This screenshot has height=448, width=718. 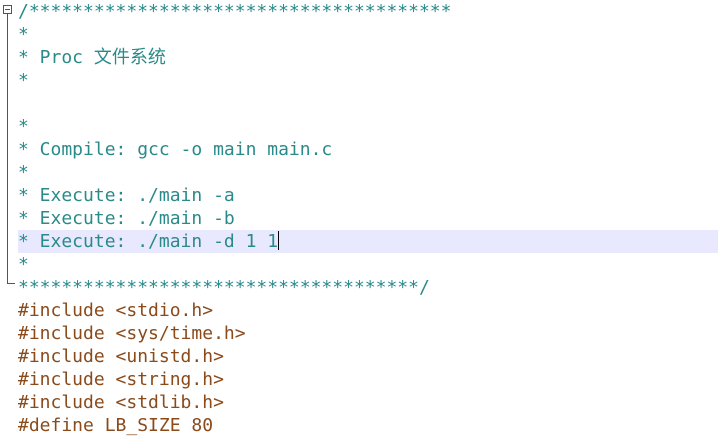 What do you see at coordinates (126, 195) in the screenshot?
I see `code-line-9: * Execute: ./main -a` at bounding box center [126, 195].